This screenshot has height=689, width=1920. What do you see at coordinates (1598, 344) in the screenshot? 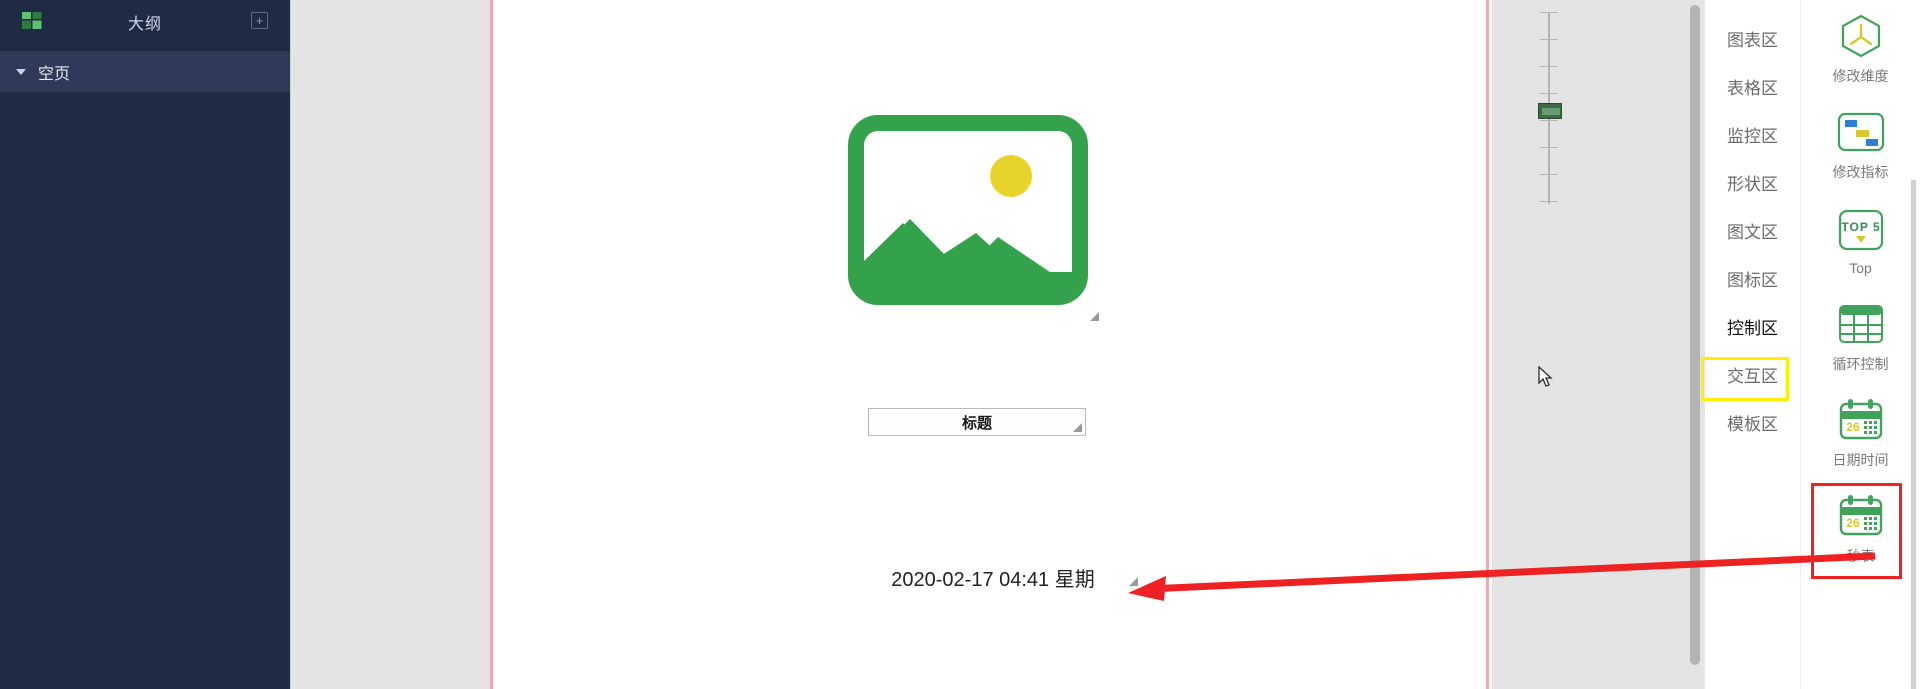
I see `canvas-zoom-panel` at bounding box center [1598, 344].